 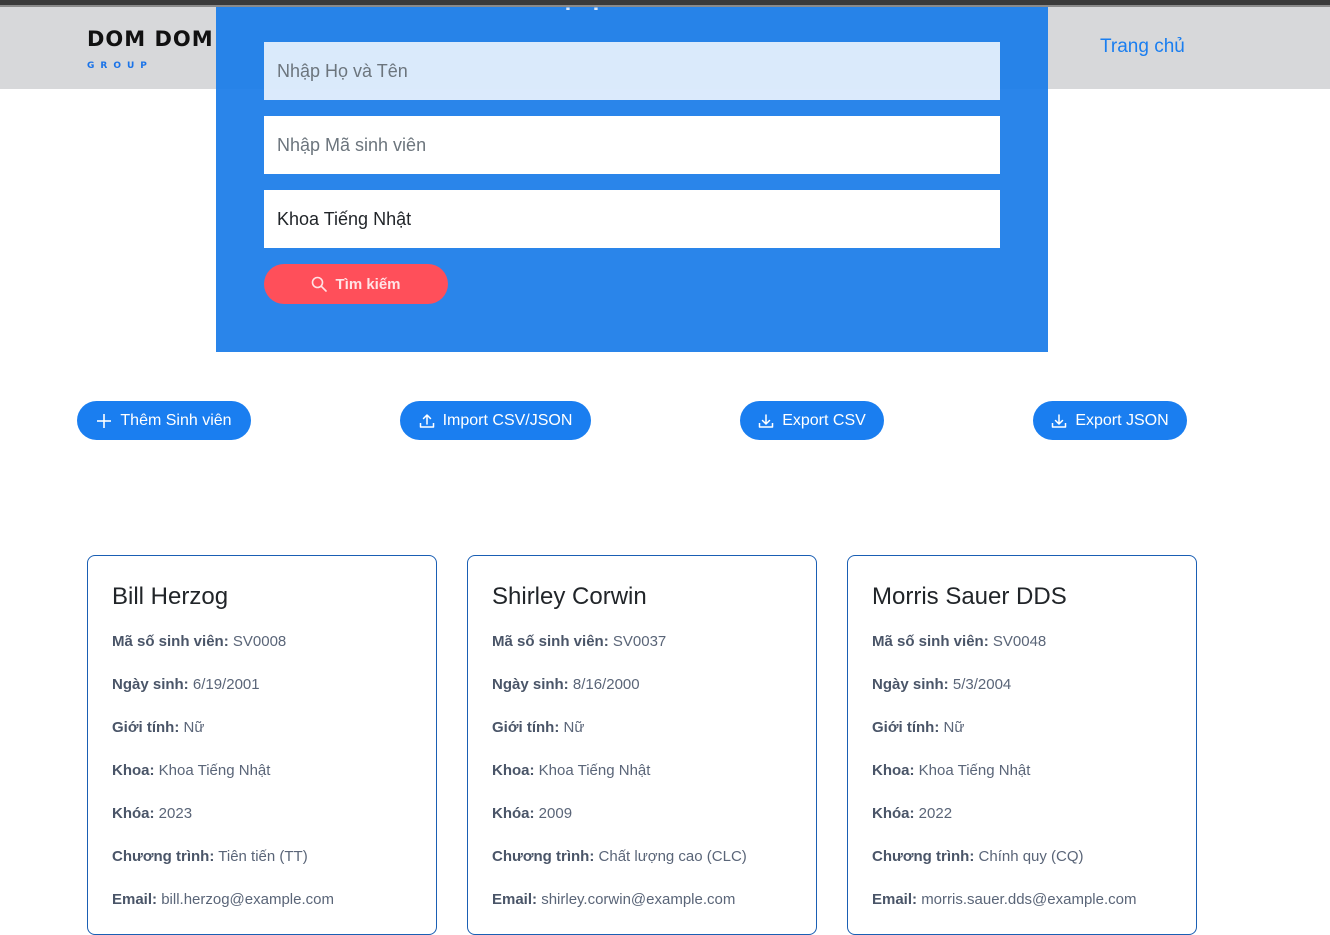 What do you see at coordinates (320, 284) in the screenshot?
I see `search-icon` at bounding box center [320, 284].